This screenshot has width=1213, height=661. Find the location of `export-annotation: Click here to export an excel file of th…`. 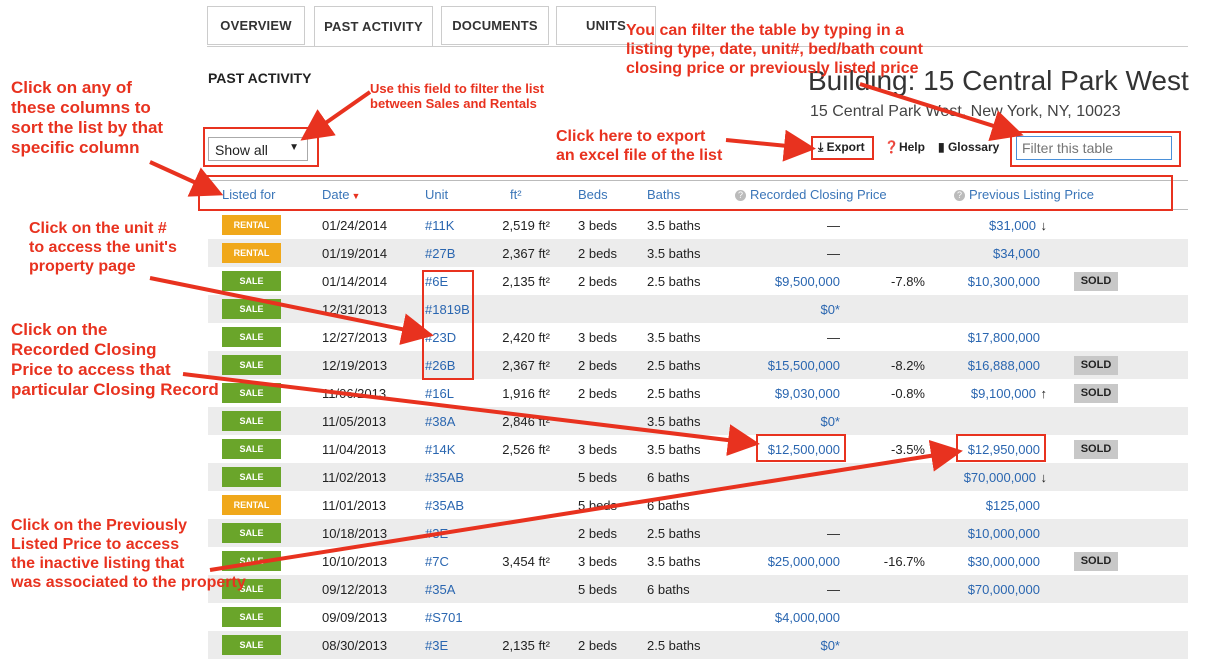

export-annotation: Click here to export an excel file of th… is located at coordinates (639, 146).